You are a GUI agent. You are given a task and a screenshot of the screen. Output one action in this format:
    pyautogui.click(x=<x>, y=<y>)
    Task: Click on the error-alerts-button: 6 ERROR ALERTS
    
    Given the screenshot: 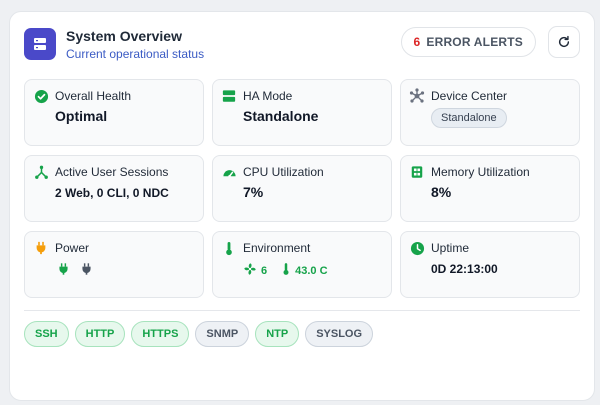 What is the action you would take?
    pyautogui.click(x=468, y=42)
    